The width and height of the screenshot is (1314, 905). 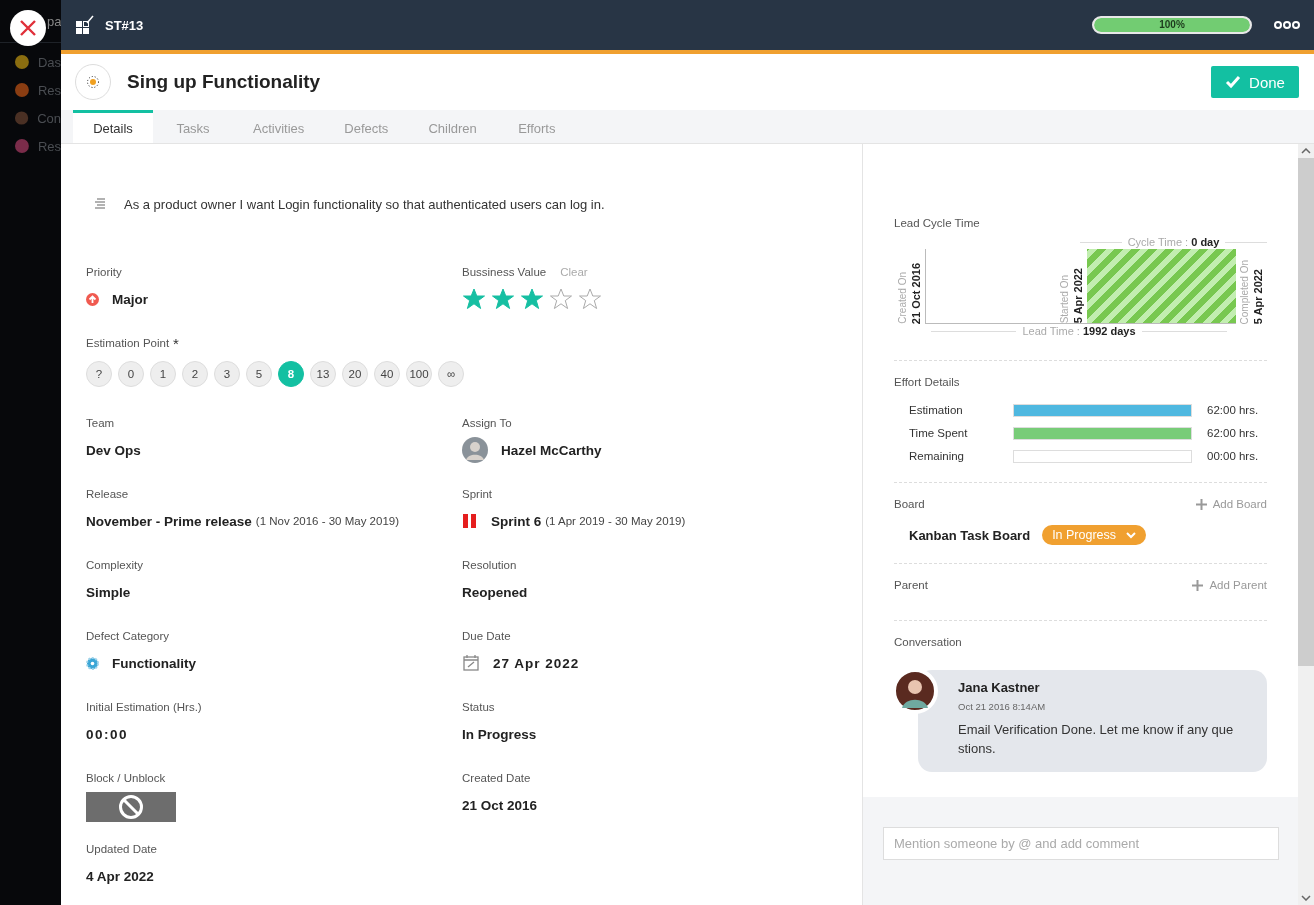 I want to click on point-option: 20, so click(x=355, y=374).